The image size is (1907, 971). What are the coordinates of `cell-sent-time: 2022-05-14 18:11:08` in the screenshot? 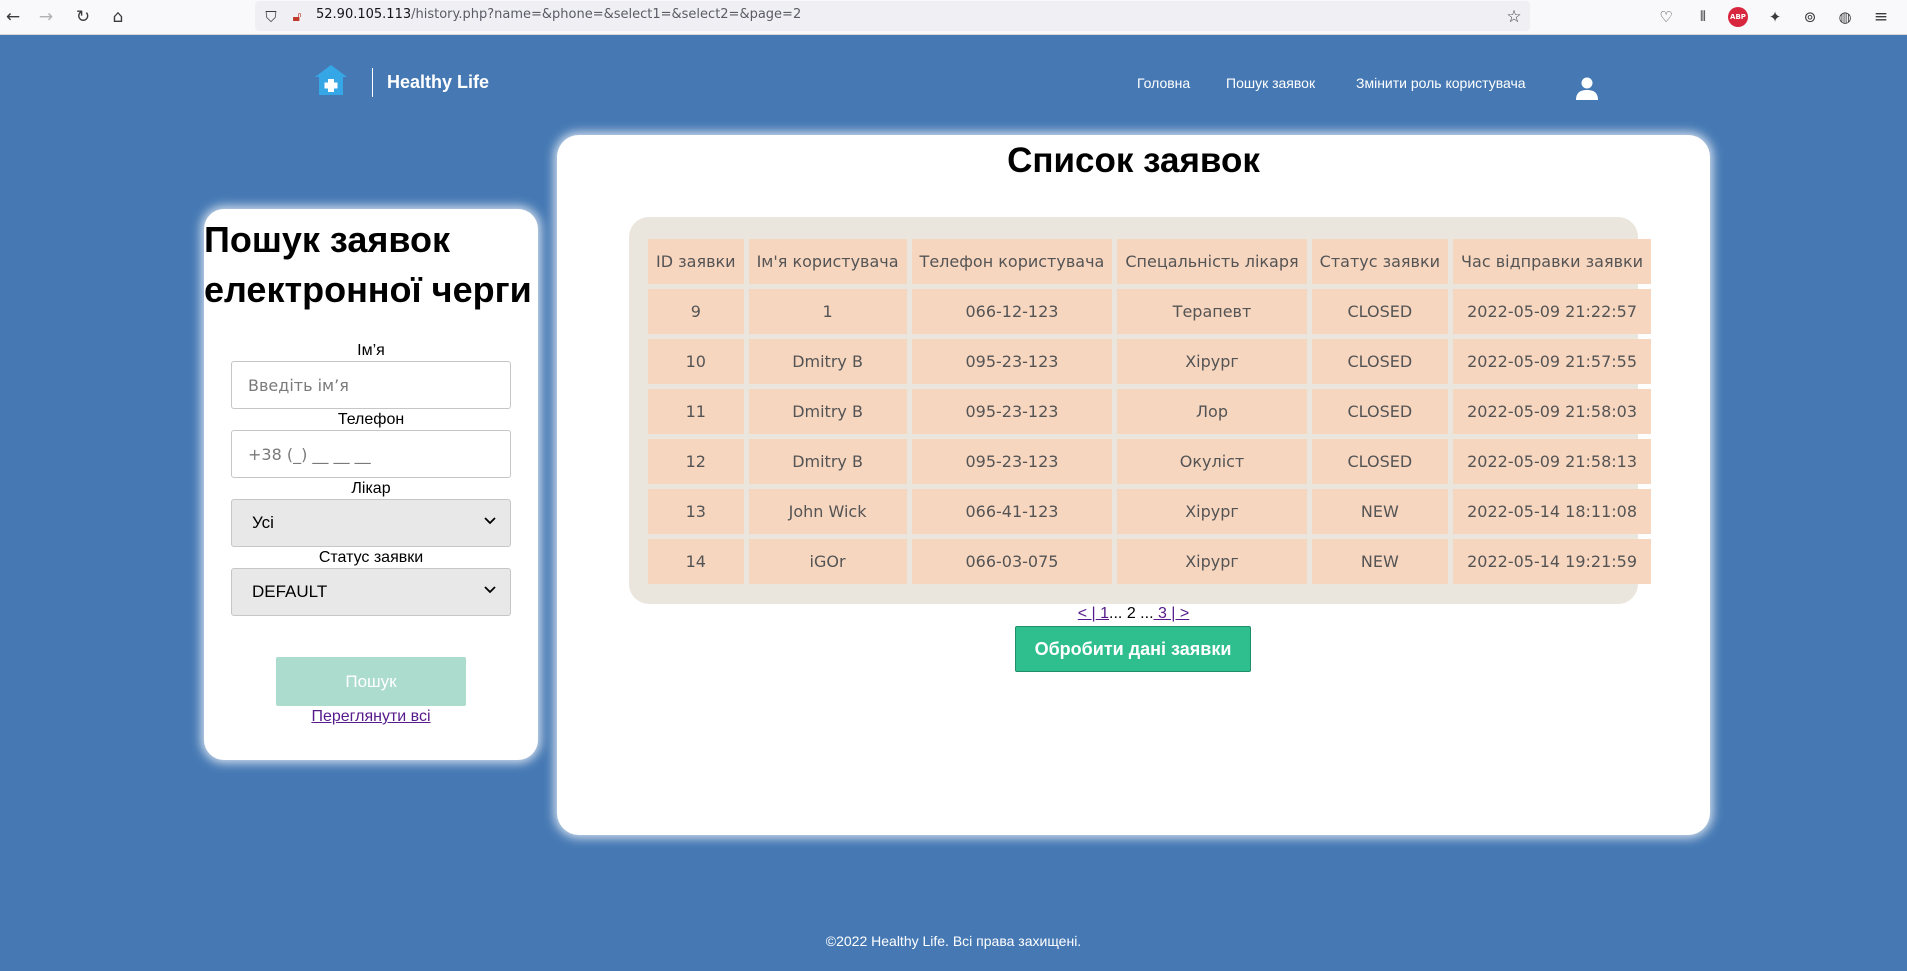 It's located at (1552, 511).